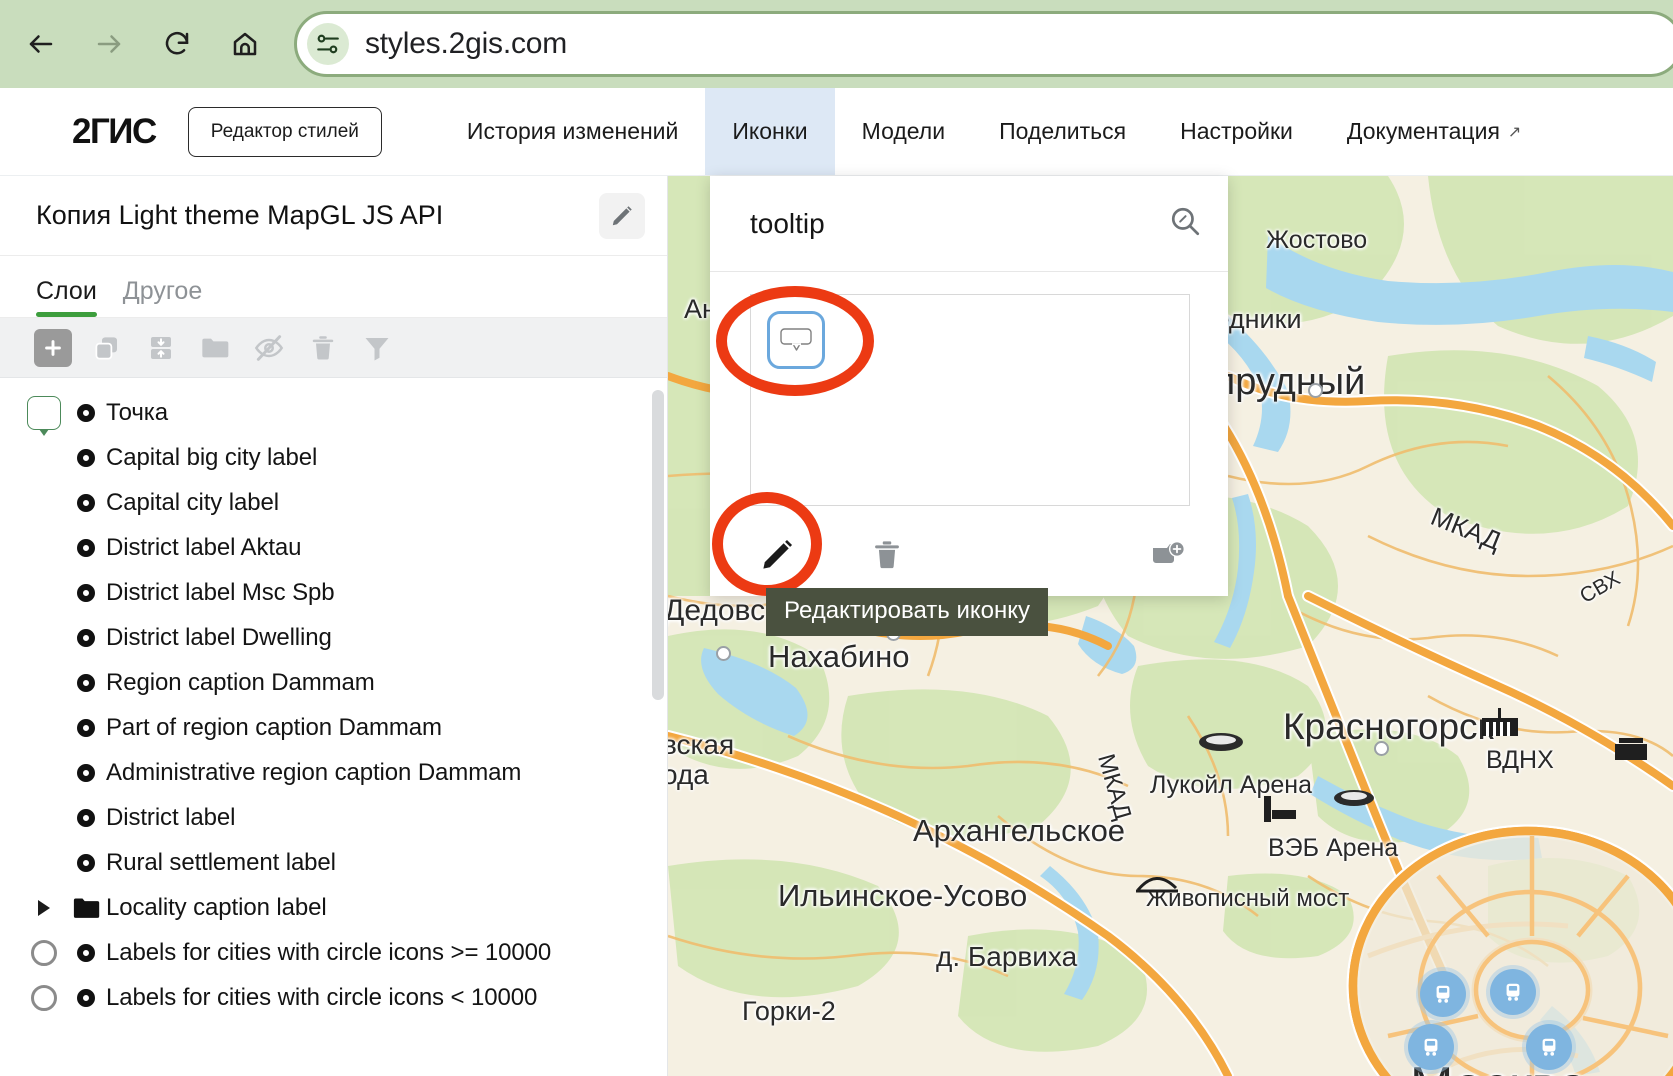 This screenshot has height=1076, width=1673. I want to click on list-item: Capital city label, so click(333, 502).